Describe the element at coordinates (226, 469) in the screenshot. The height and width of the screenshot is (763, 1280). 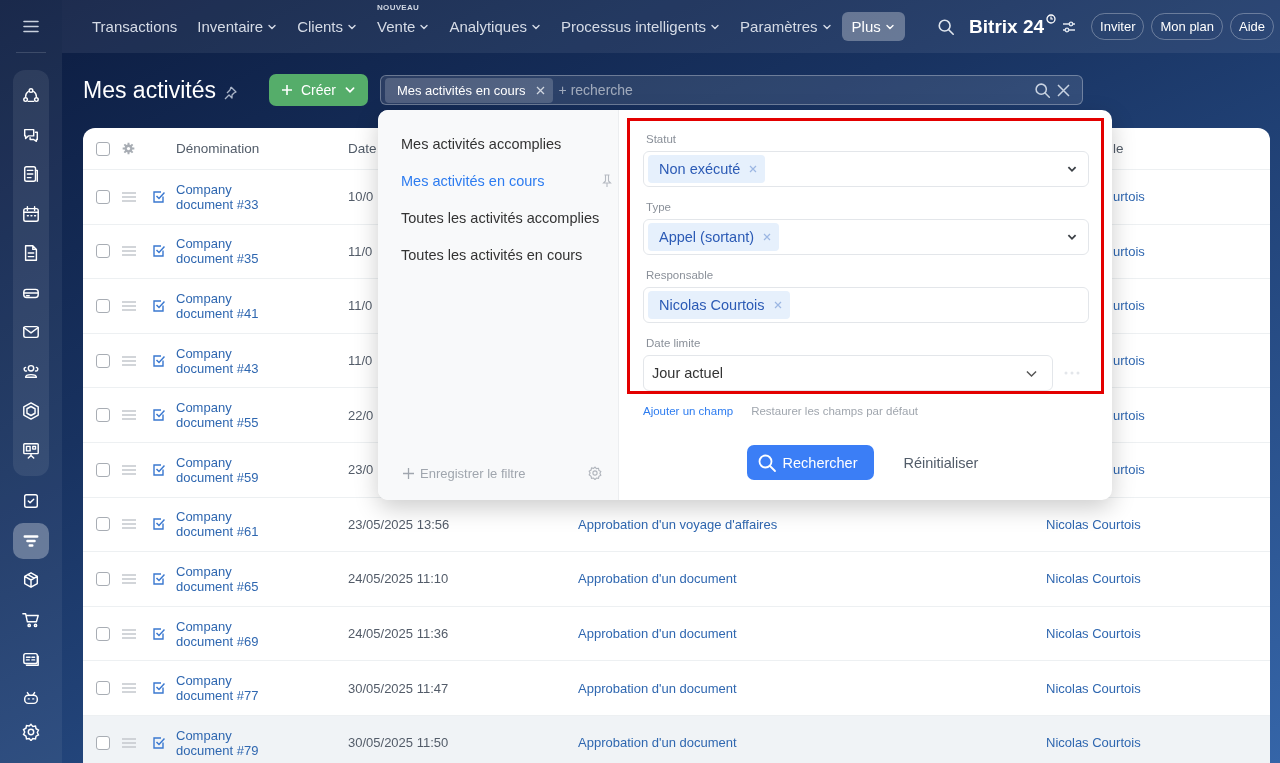
I see `document-link: Company document #59` at that location.